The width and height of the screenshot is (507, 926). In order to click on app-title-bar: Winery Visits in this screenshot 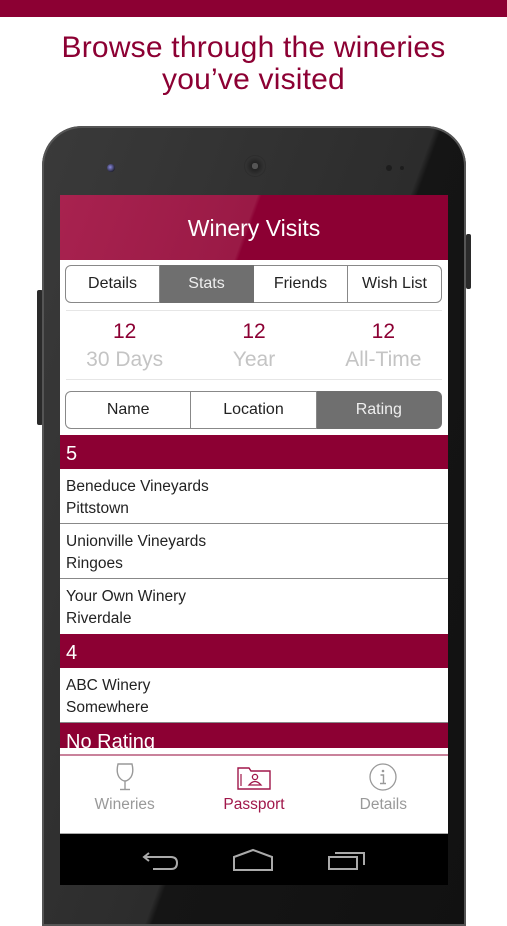, I will do `click(254, 227)`.